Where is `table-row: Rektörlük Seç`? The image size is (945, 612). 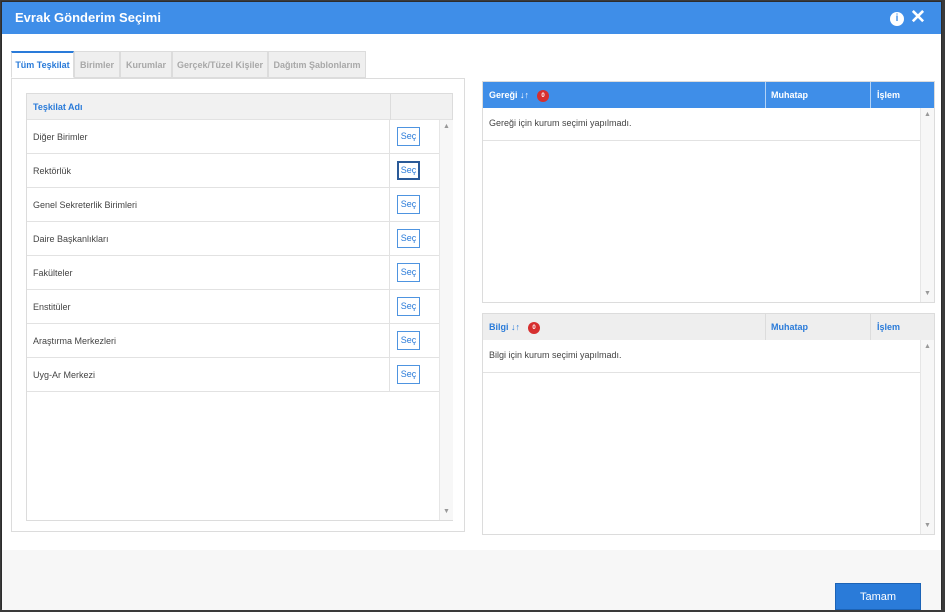 table-row: Rektörlük Seç is located at coordinates (233, 171).